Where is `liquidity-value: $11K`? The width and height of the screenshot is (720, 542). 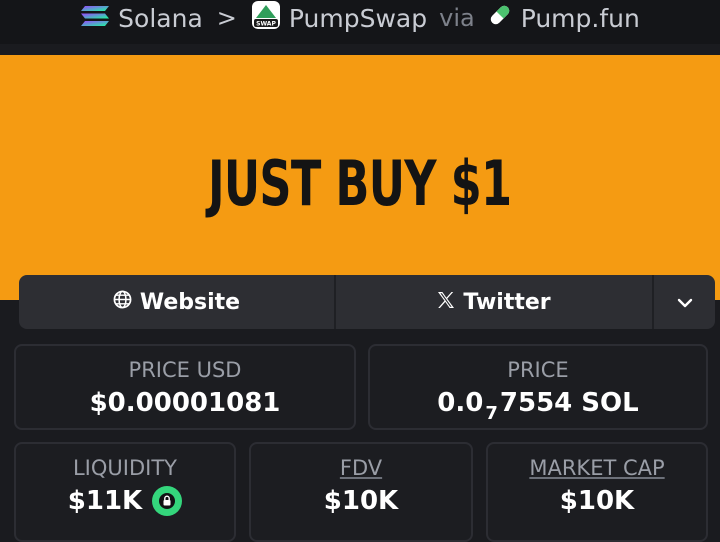
liquidity-value: $11K is located at coordinates (105, 501).